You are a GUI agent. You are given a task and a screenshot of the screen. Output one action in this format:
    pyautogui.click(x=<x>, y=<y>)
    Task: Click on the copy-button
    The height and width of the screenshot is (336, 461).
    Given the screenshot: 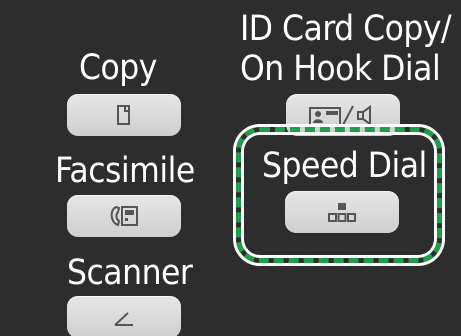 What is the action you would take?
    pyautogui.click(x=124, y=115)
    